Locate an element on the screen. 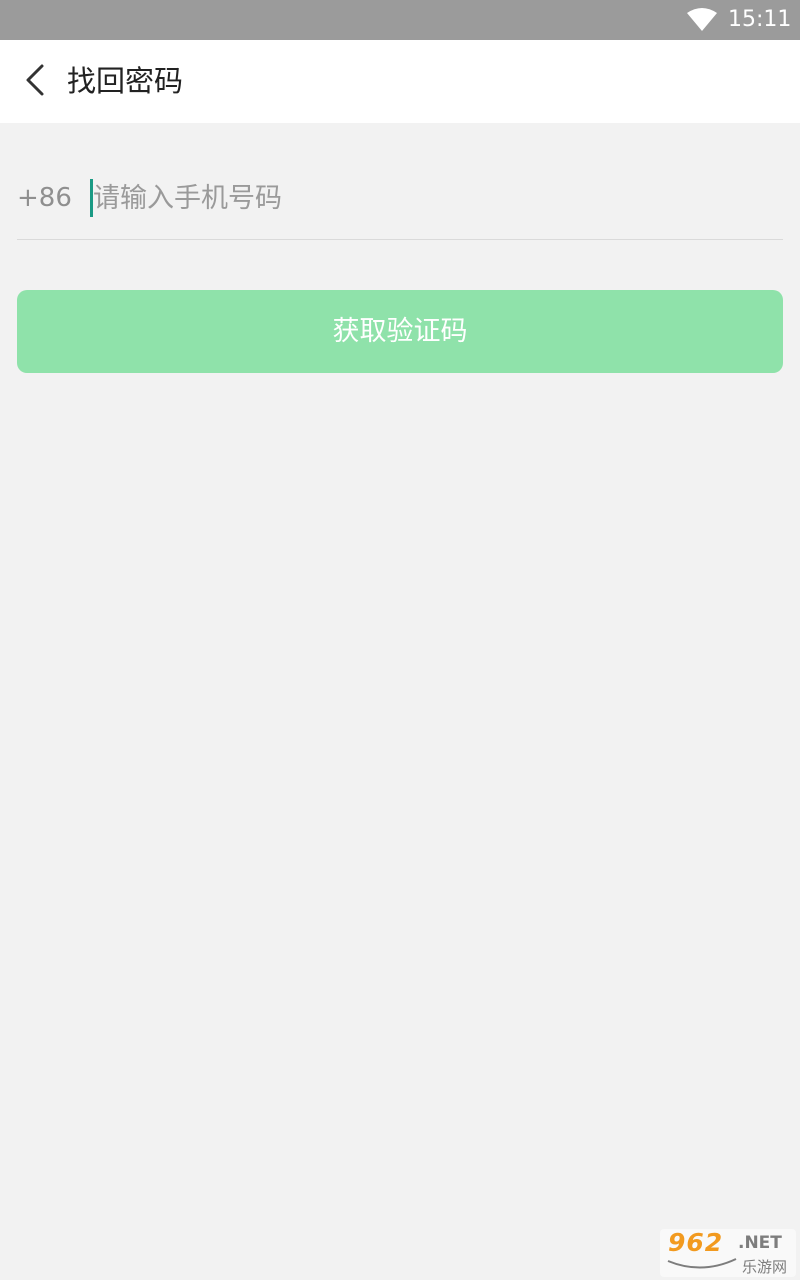 This screenshot has width=800, height=1280. chevron-left-icon is located at coordinates (35, 80).